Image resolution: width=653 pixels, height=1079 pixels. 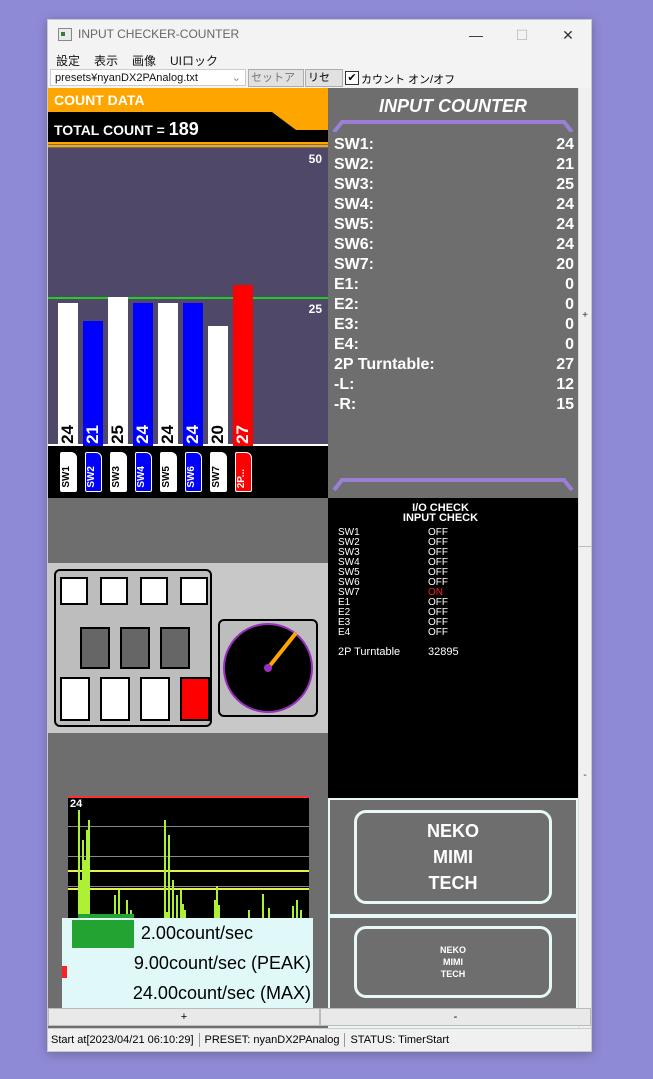 What do you see at coordinates (476, 35) in the screenshot?
I see `minimize-button: —` at bounding box center [476, 35].